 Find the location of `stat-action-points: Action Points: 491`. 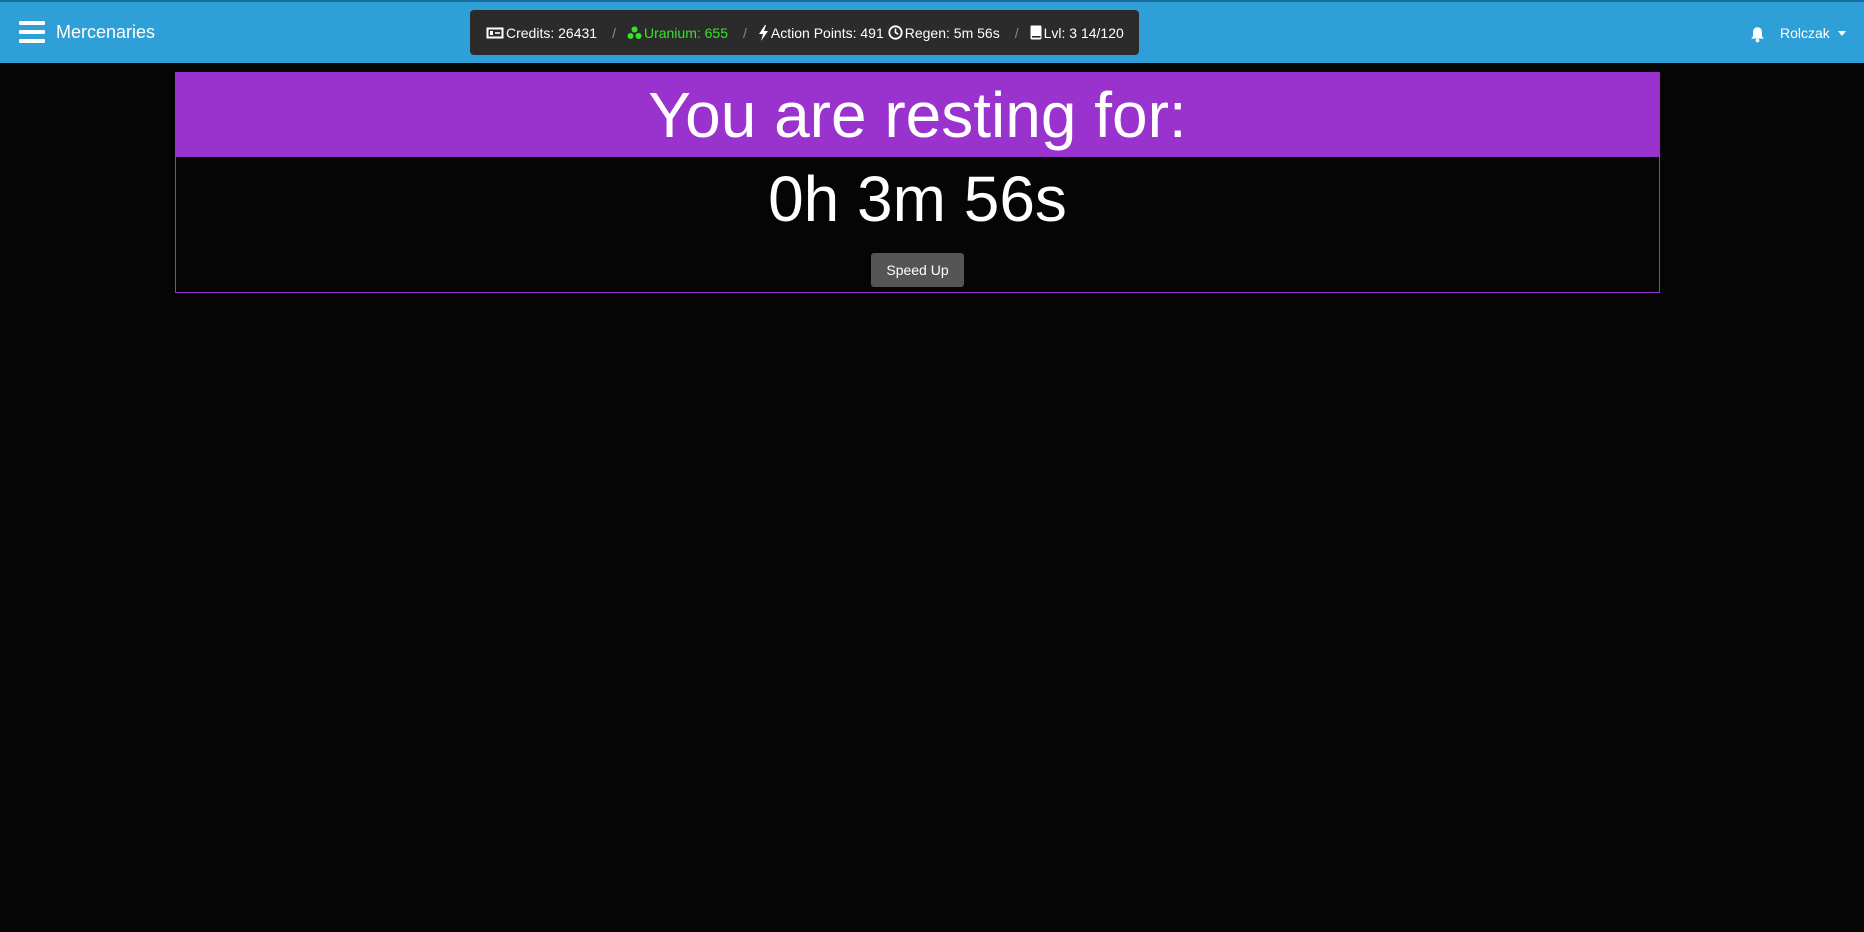

stat-action-points: Action Points: 491 is located at coordinates (821, 32).